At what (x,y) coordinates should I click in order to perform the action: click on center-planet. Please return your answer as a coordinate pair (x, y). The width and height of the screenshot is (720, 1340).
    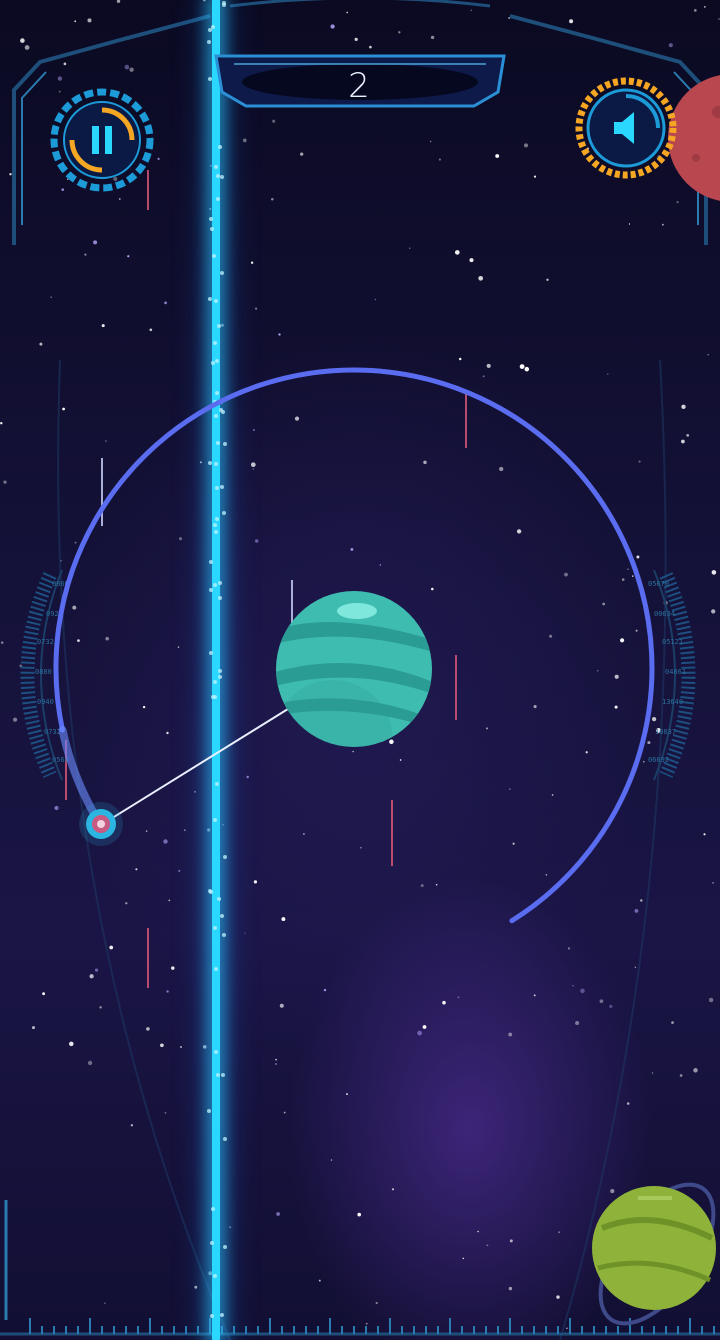
    Looking at the image, I should click on (354, 669).